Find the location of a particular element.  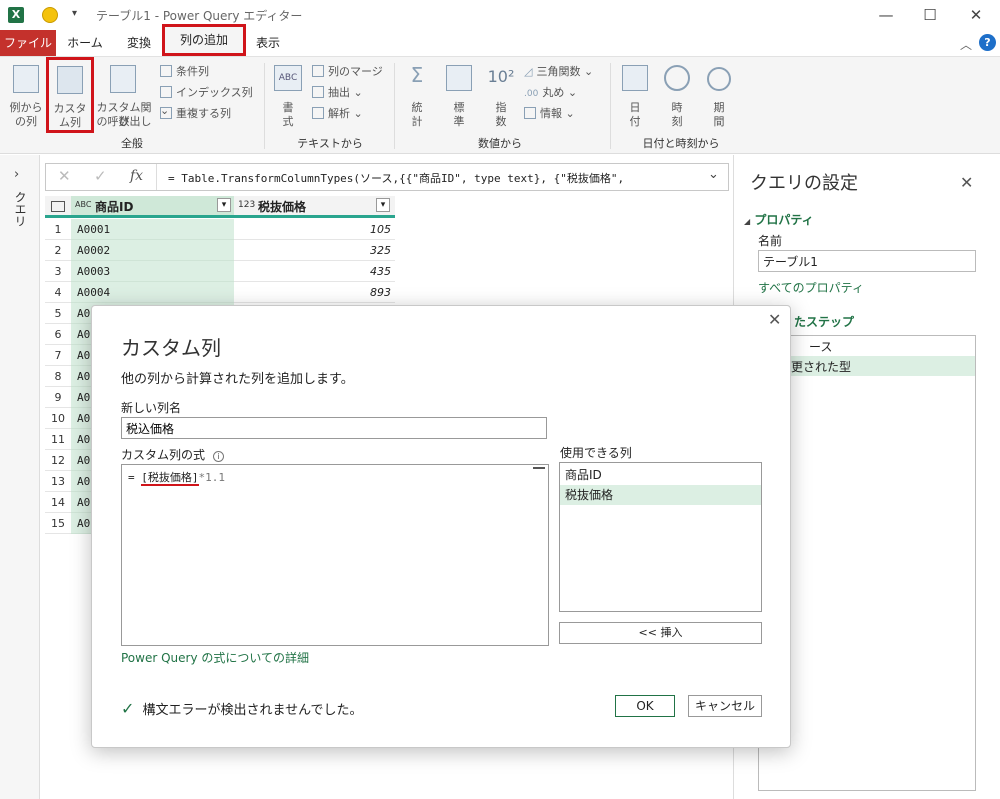

label: 丸め is located at coordinates (553, 92).